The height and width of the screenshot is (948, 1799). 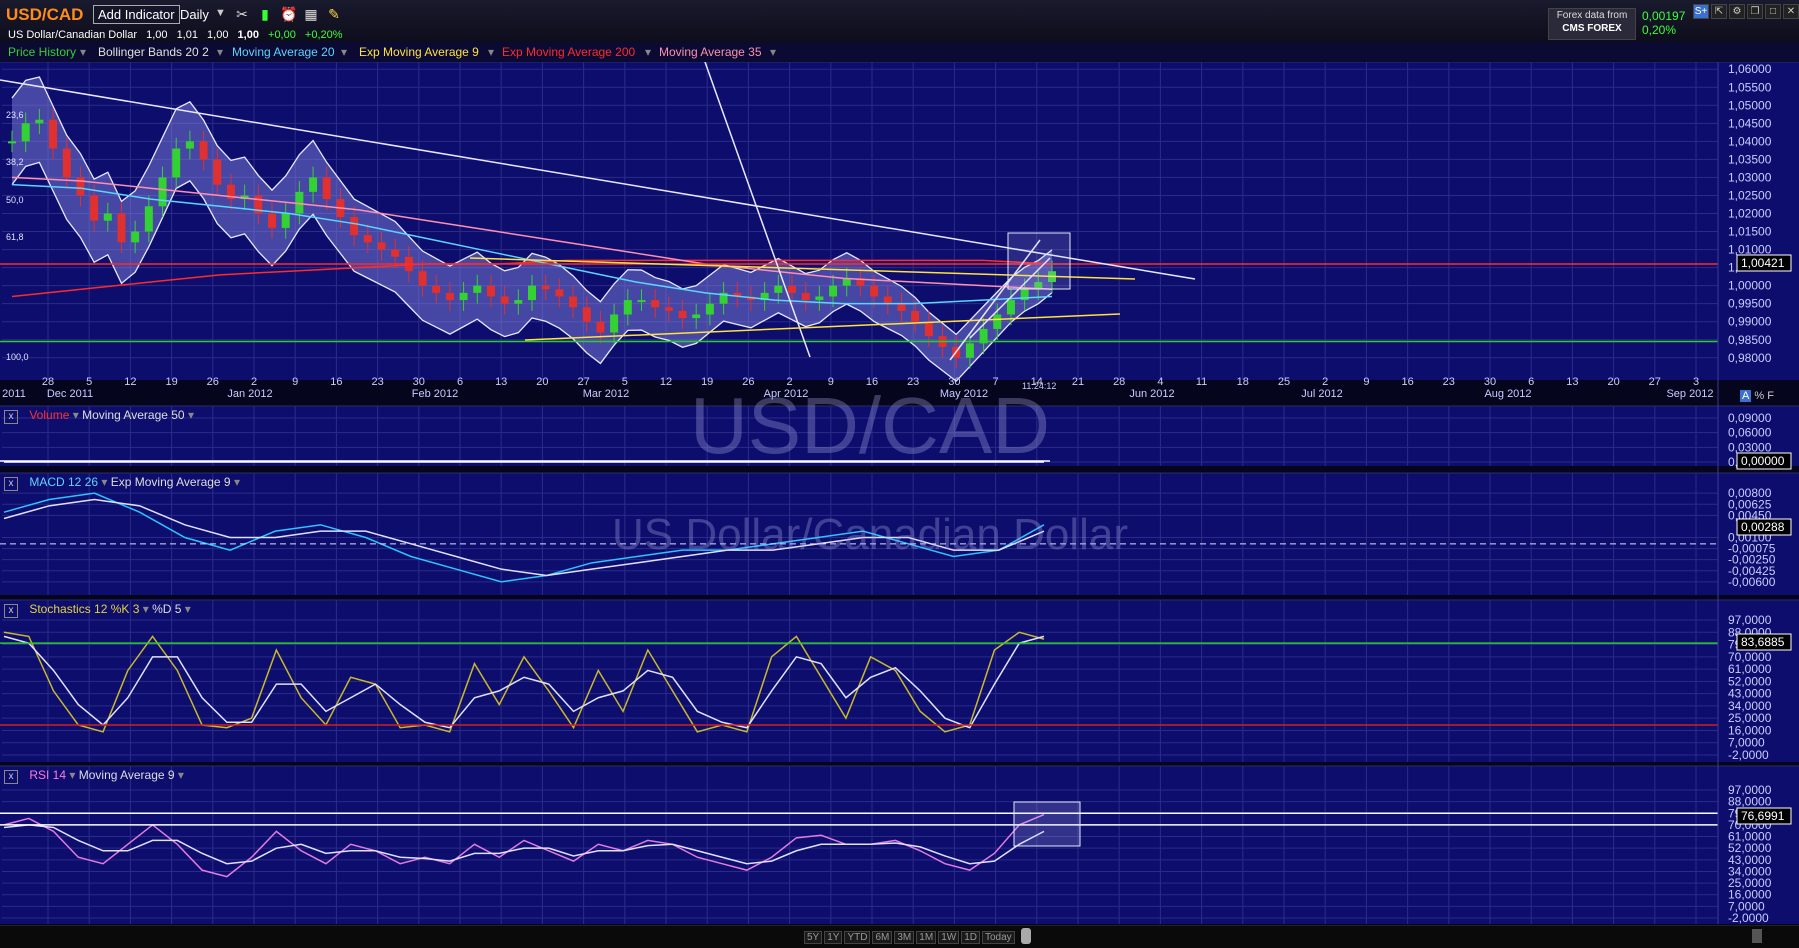 I want to click on calculator-icon: ▦, so click(x=311, y=14).